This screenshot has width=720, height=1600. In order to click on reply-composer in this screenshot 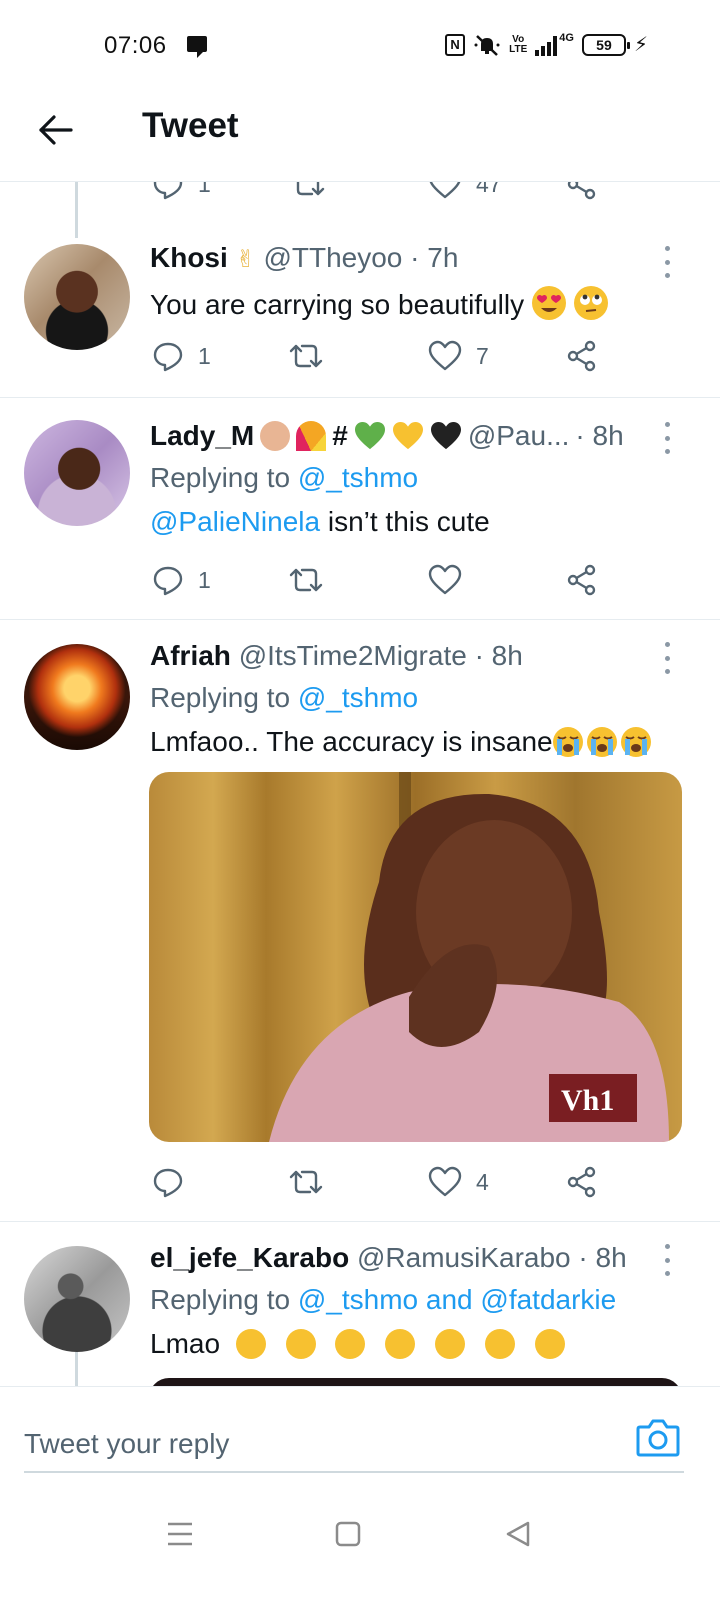, I will do `click(360, 1436)`.